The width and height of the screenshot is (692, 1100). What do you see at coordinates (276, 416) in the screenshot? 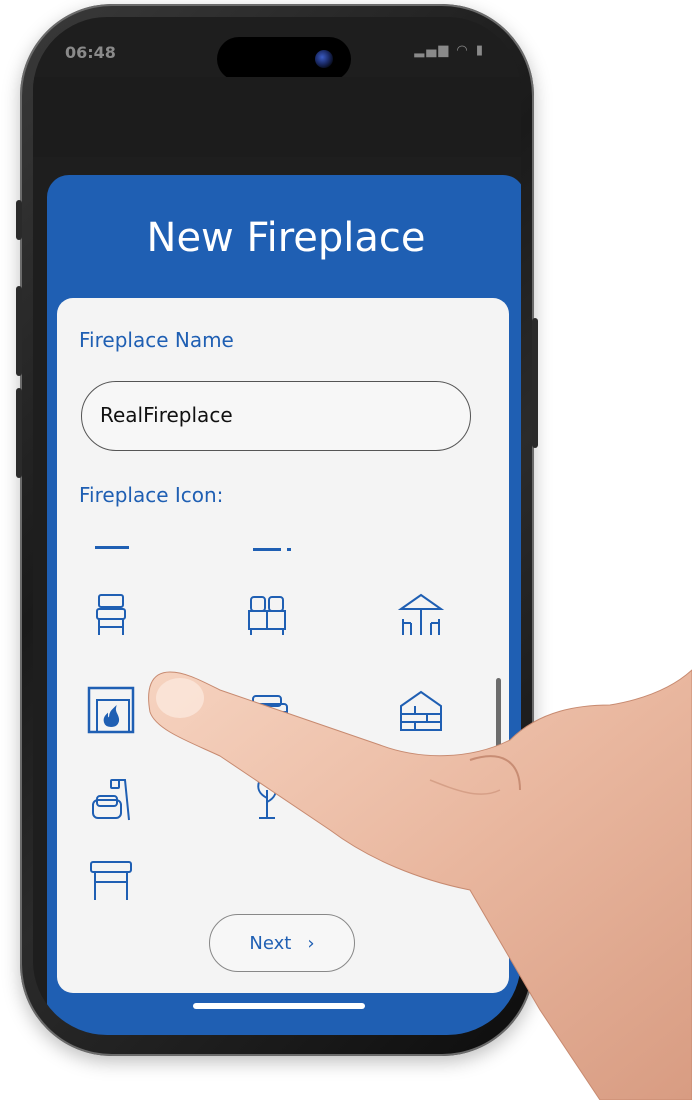
I see `fireplace-name-input: RealFireplace` at bounding box center [276, 416].